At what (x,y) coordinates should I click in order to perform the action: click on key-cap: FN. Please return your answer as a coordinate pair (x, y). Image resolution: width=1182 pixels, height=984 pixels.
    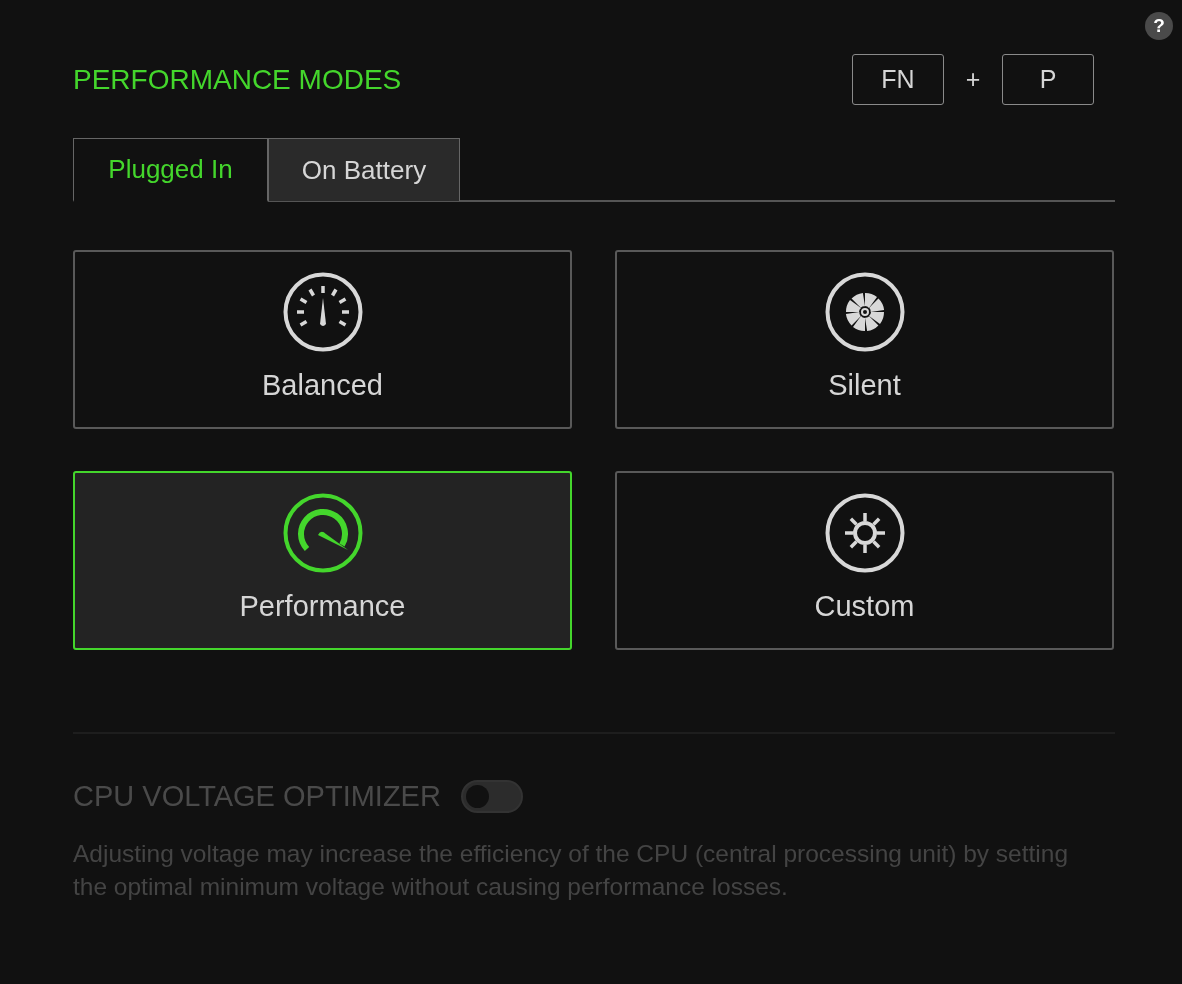
    Looking at the image, I should click on (898, 79).